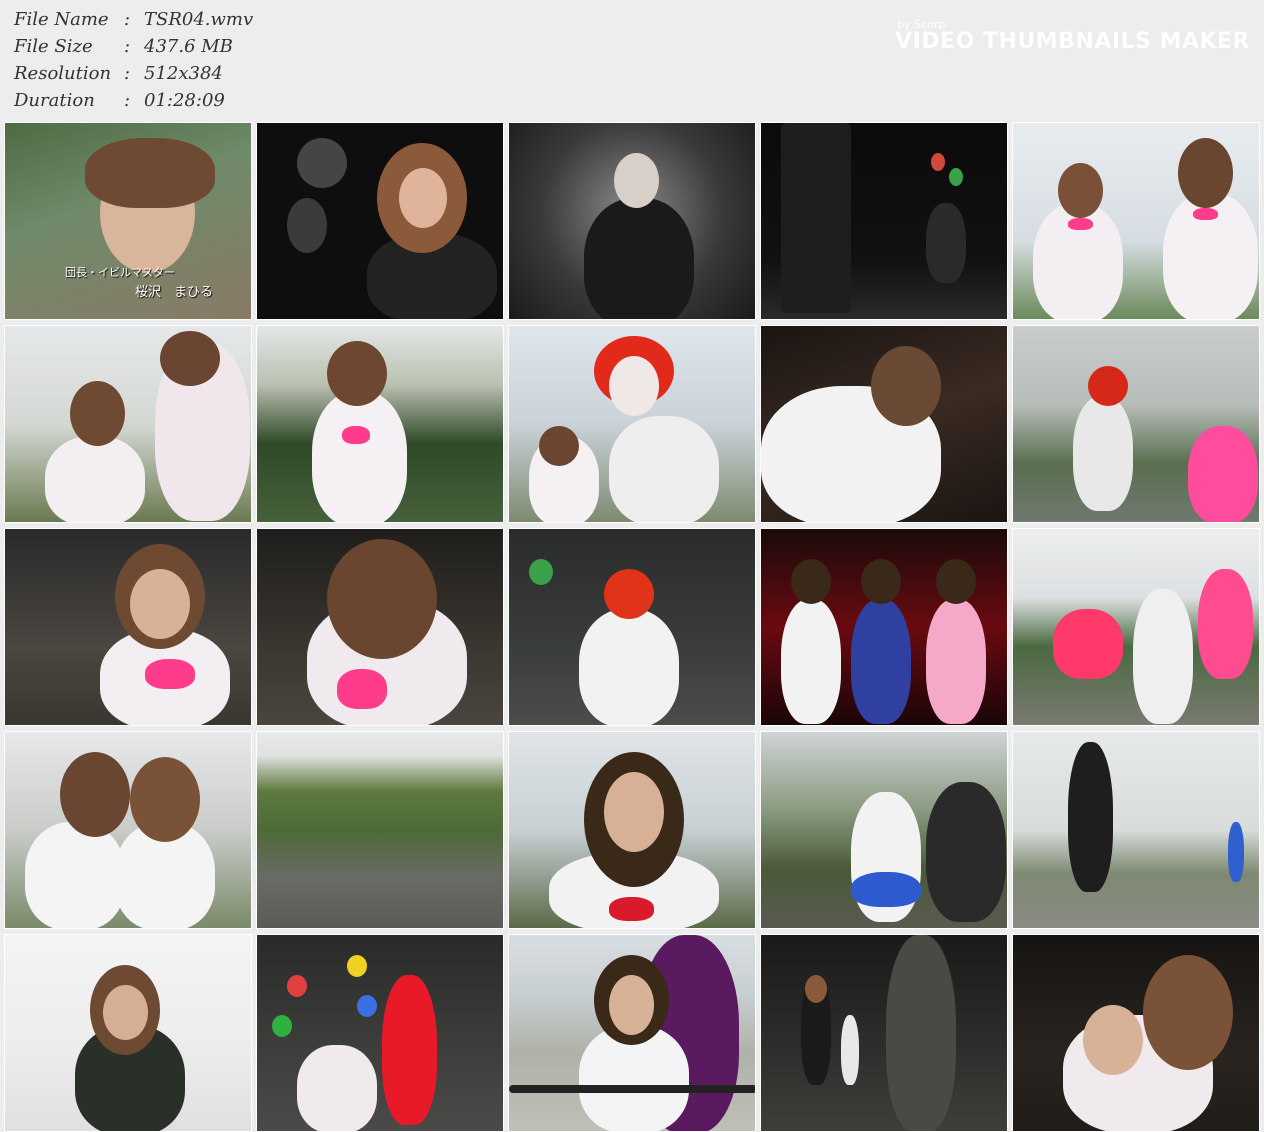 Image resolution: width=1264 pixels, height=1132 pixels. Describe the element at coordinates (133, 19) in the screenshot. I see `file-name-row: File Name : TSR04.wmv` at that location.